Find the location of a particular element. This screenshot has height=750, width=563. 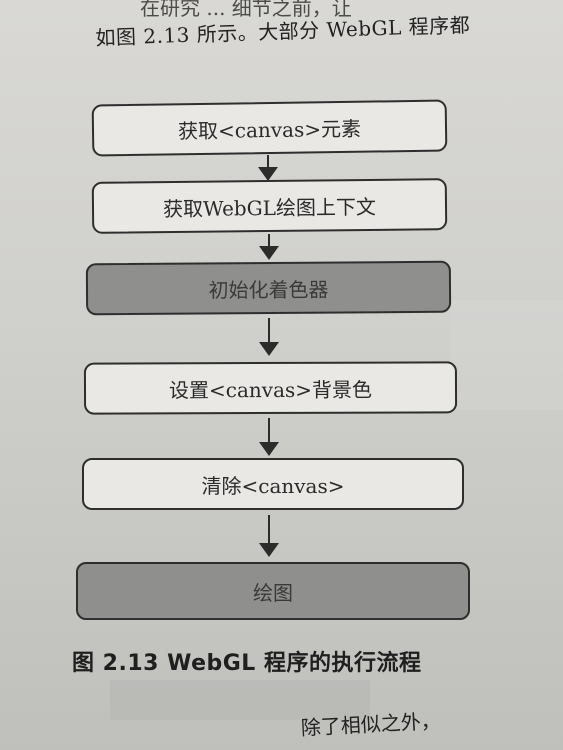

step-set-bg-color: 设置<canvas>背景色 is located at coordinates (270, 388).